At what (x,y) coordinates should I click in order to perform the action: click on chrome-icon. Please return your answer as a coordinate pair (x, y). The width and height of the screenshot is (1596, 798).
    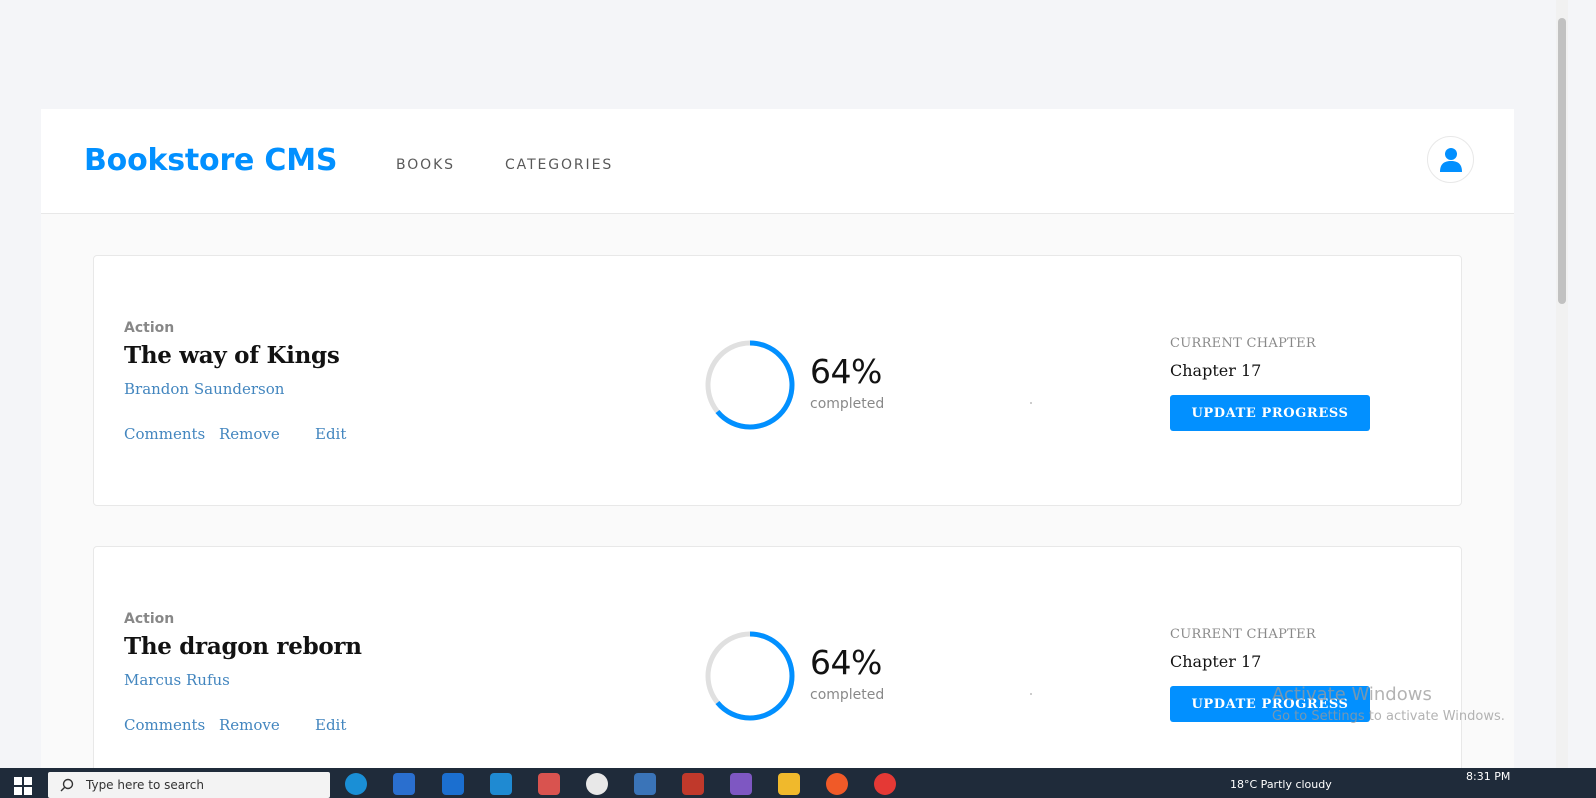
    Looking at the image, I should click on (885, 784).